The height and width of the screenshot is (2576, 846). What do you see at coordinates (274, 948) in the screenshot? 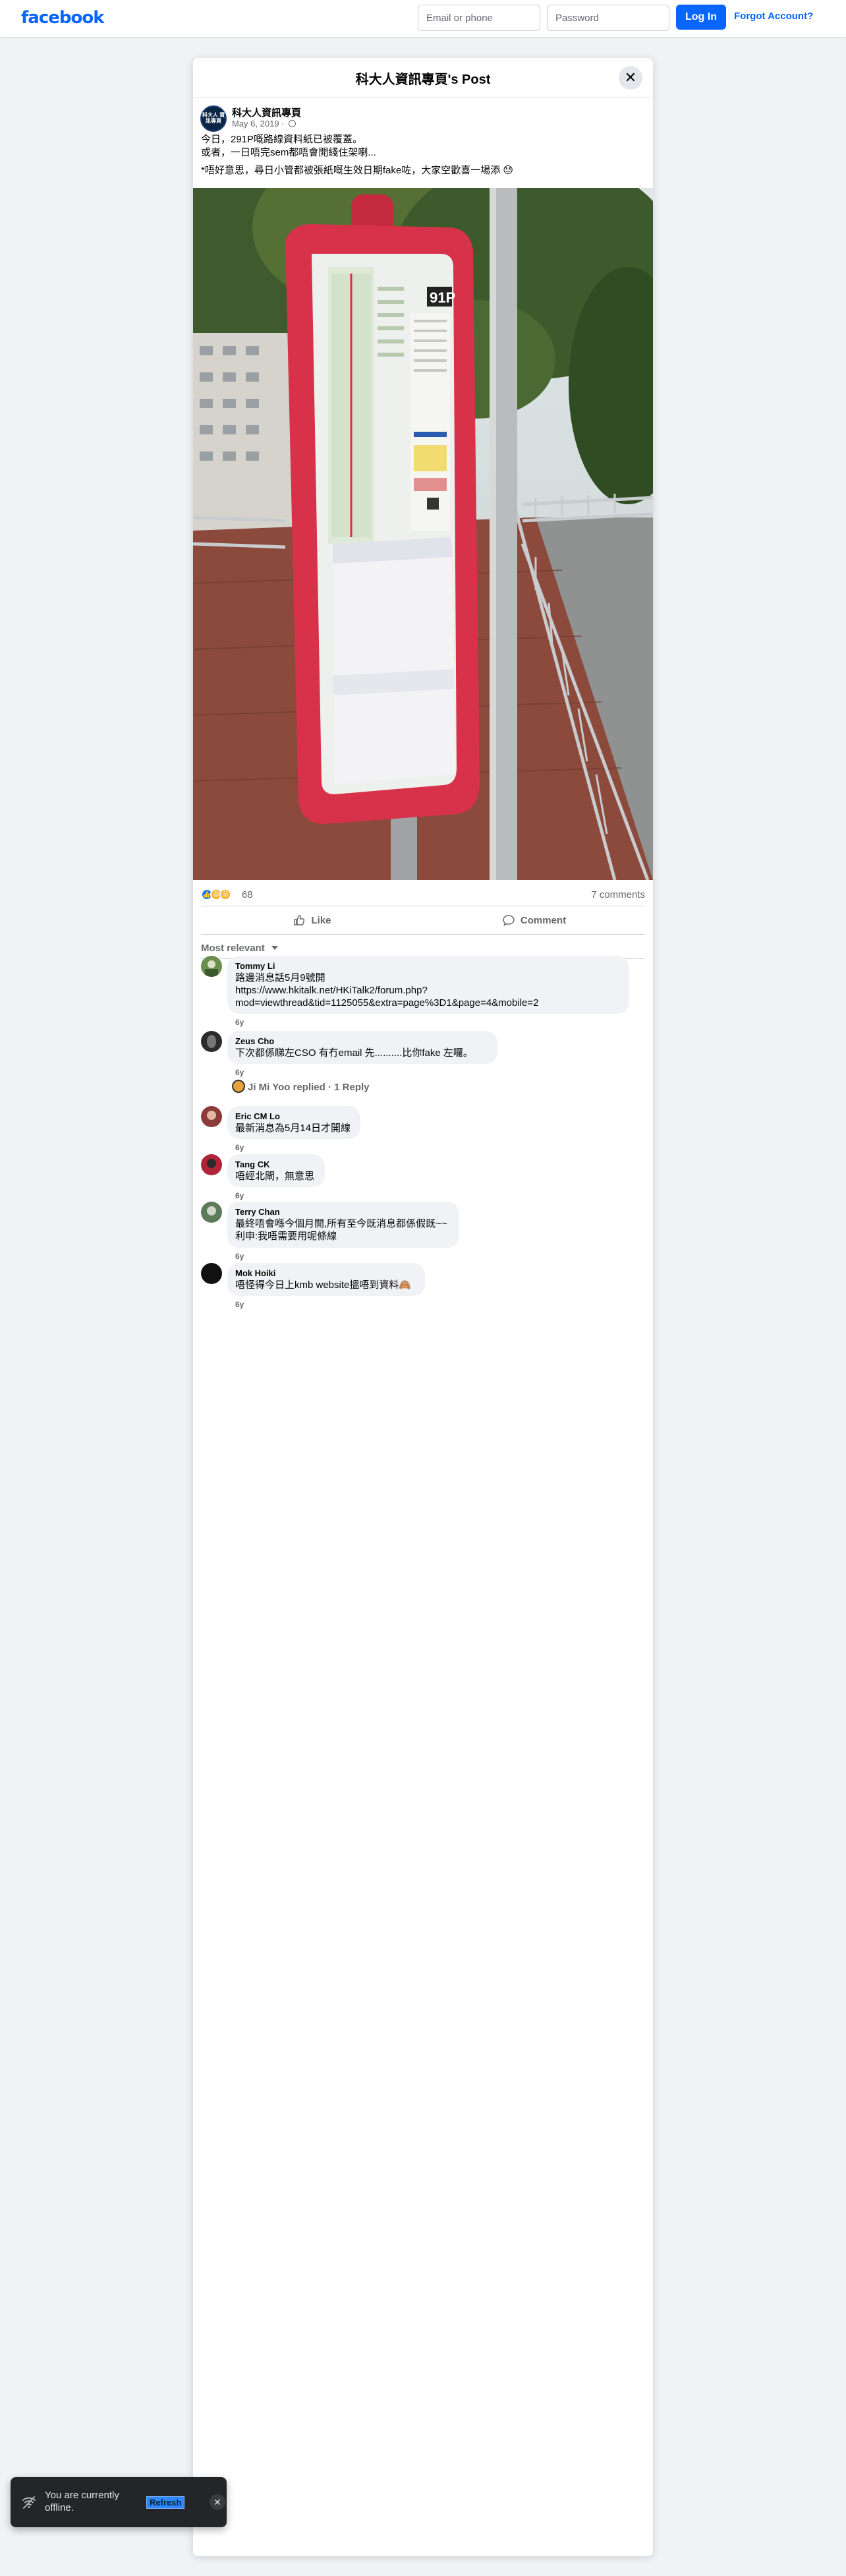
I see `caret-down-icon` at bounding box center [274, 948].